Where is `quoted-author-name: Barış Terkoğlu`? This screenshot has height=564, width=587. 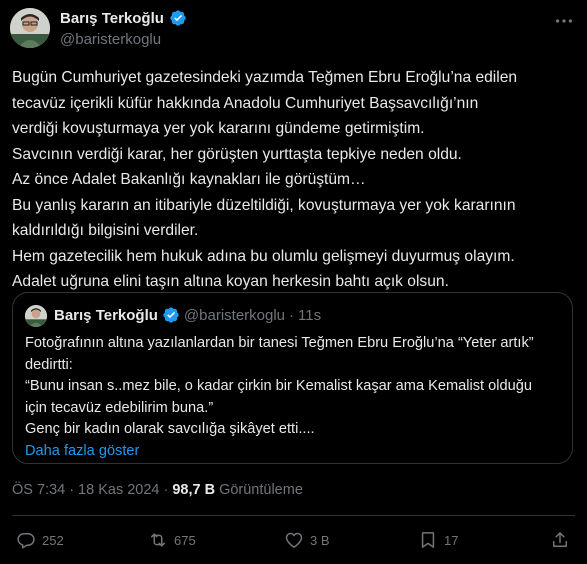 quoted-author-name: Barış Terkoğlu is located at coordinates (106, 315).